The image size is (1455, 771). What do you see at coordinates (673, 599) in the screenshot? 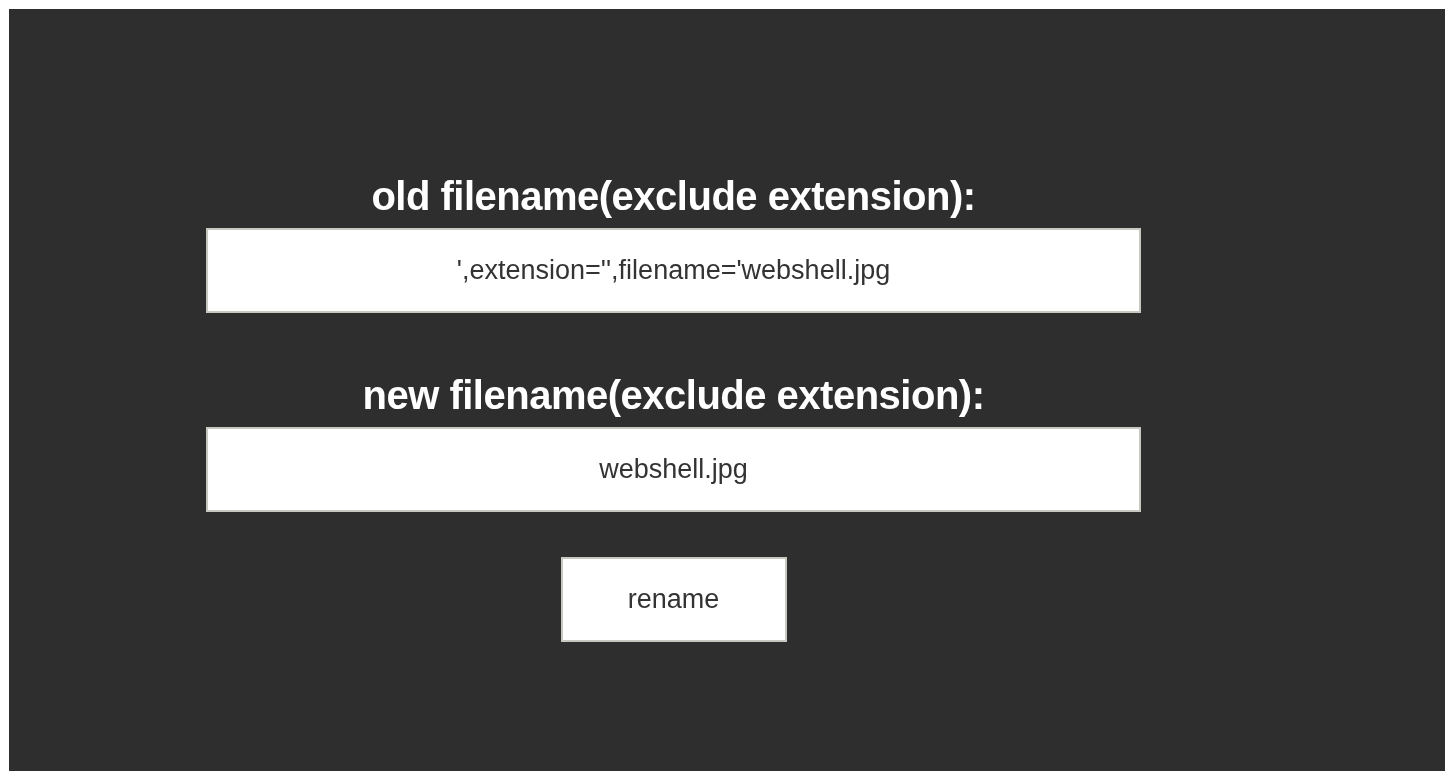
I see `rename-button: rename` at bounding box center [673, 599].